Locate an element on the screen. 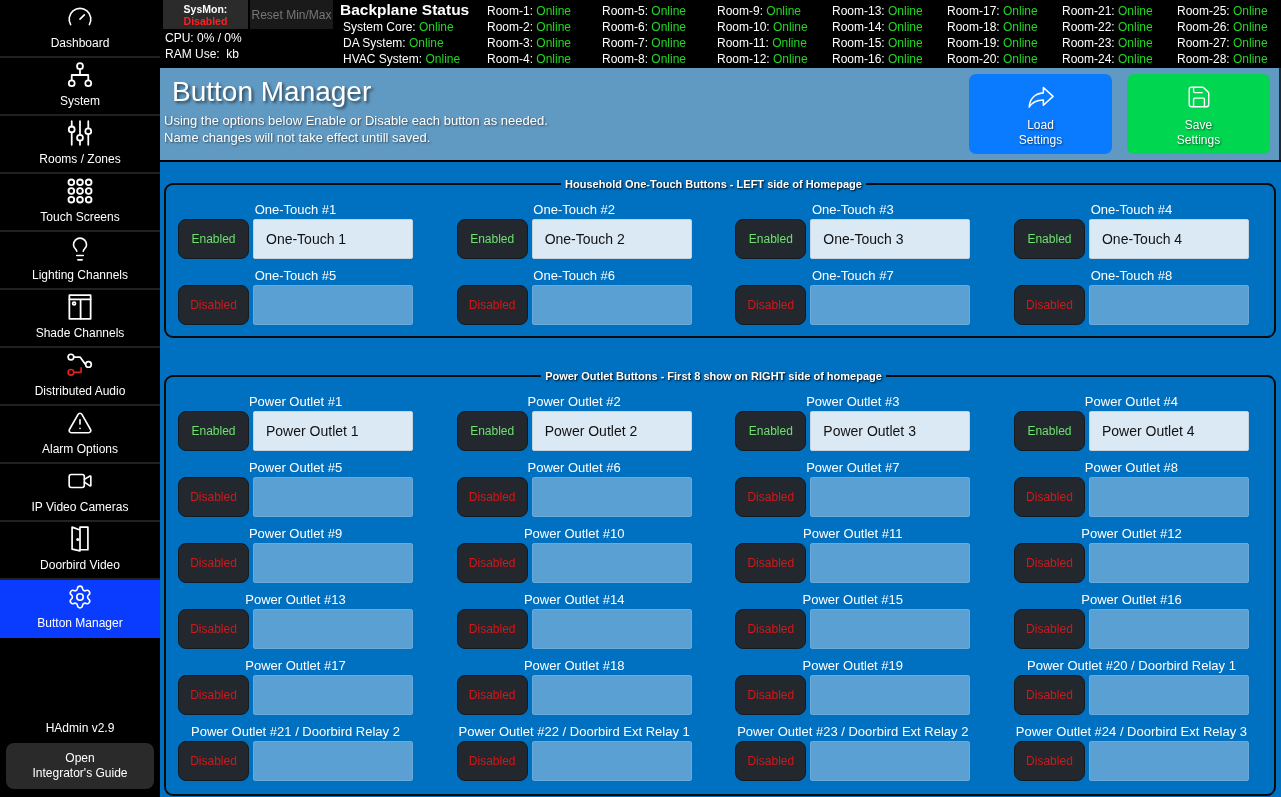 The width and height of the screenshot is (1281, 797). slot-label: Power Outlet #24 / Doorbird Ext Relay 3 is located at coordinates (1131, 732).